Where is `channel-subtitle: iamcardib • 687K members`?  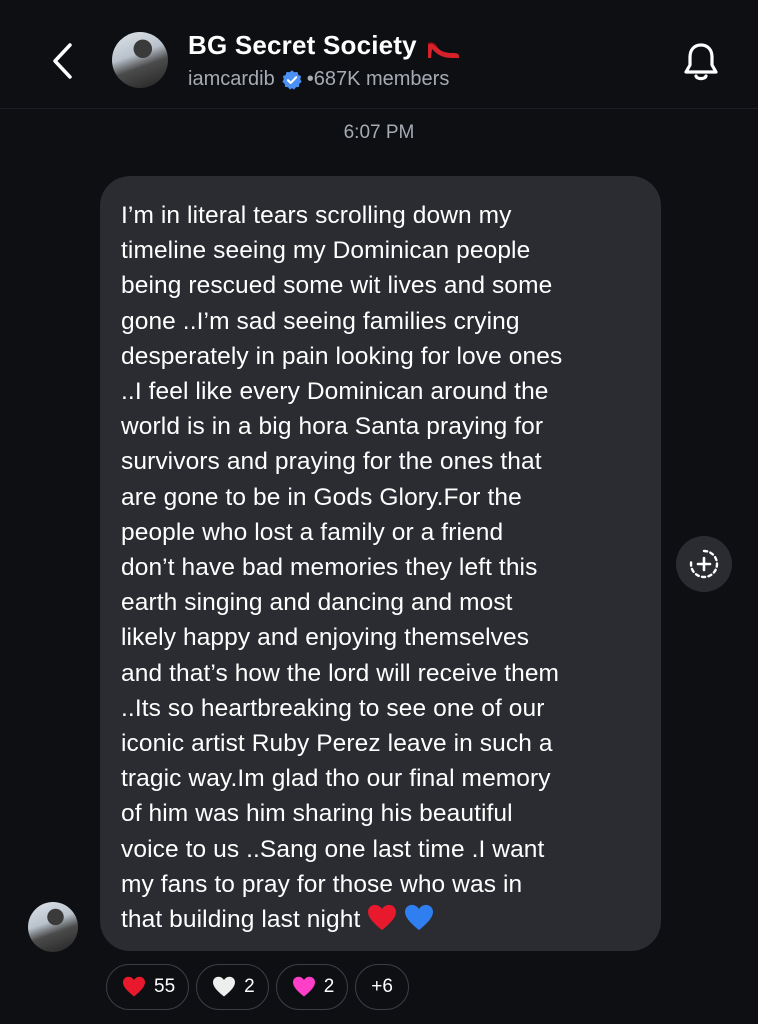 channel-subtitle: iamcardib • 687K members is located at coordinates (318, 79).